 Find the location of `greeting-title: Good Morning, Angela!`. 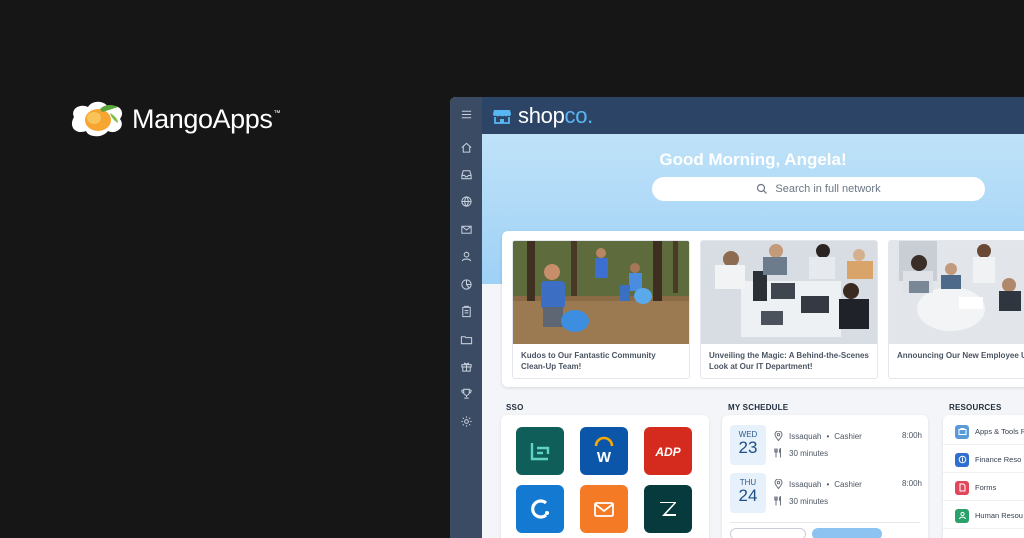

greeting-title: Good Morning, Angela! is located at coordinates (753, 159).